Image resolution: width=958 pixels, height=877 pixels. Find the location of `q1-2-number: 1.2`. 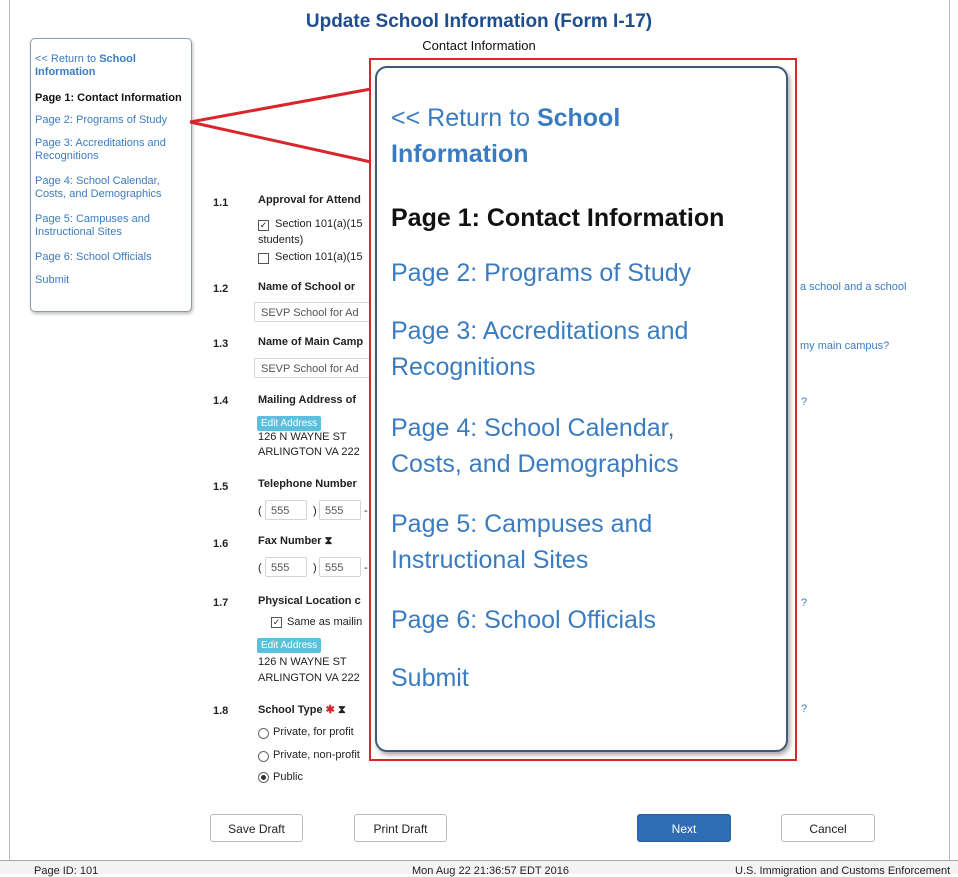

q1-2-number: 1.2 is located at coordinates (221, 289).